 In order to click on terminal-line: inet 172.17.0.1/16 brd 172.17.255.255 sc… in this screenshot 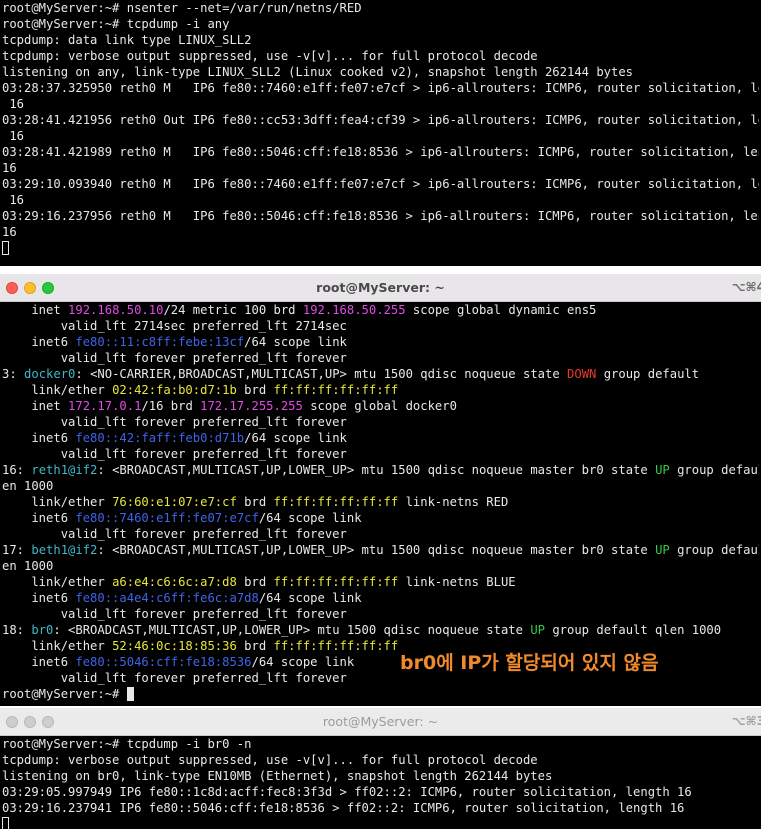, I will do `click(229, 406)`.